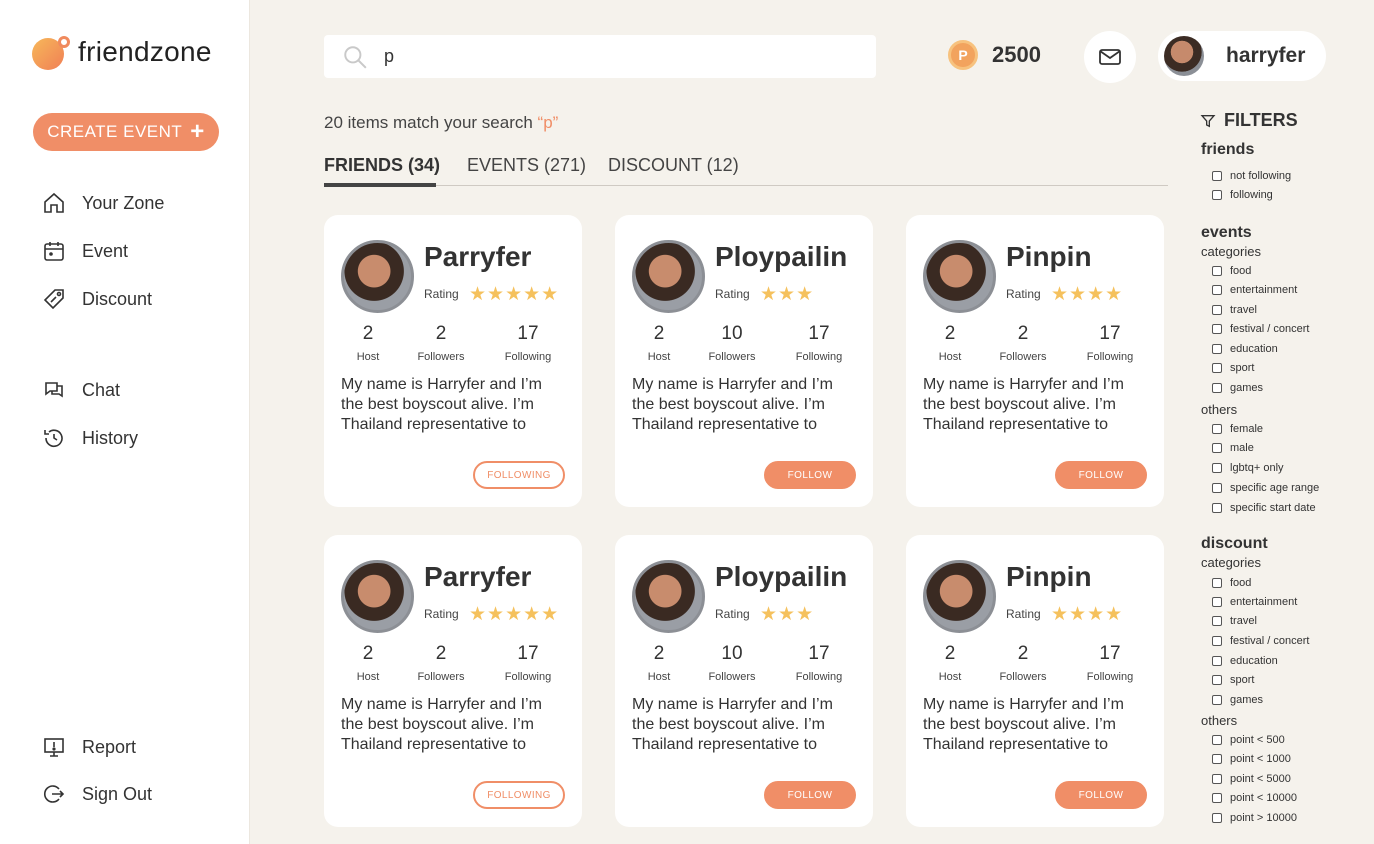 The image size is (1374, 844). What do you see at coordinates (781, 256) in the screenshot?
I see `friend-name: Ploypailin` at bounding box center [781, 256].